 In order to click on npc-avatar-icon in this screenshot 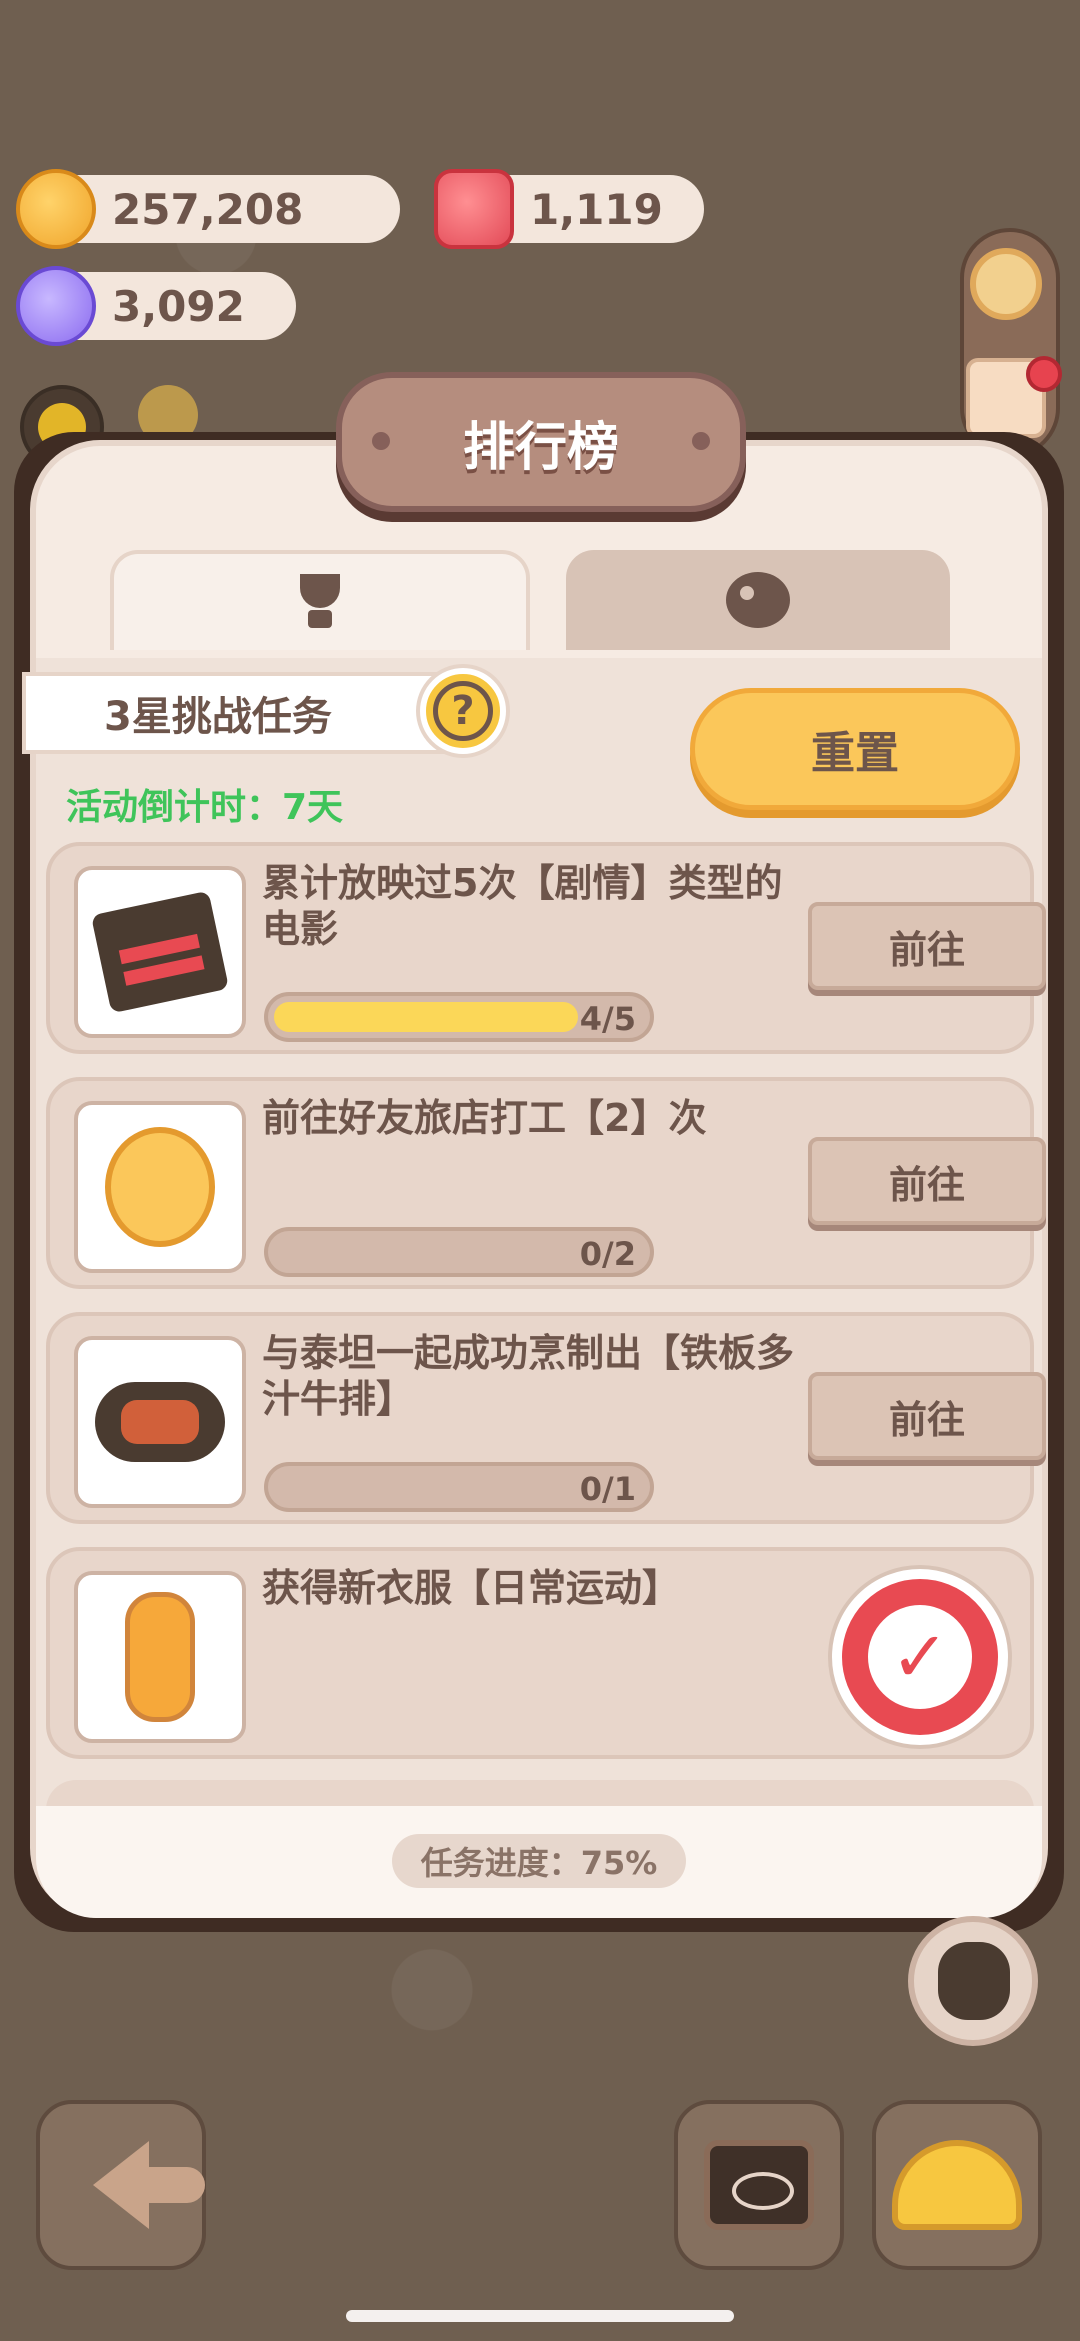, I will do `click(973, 1981)`.